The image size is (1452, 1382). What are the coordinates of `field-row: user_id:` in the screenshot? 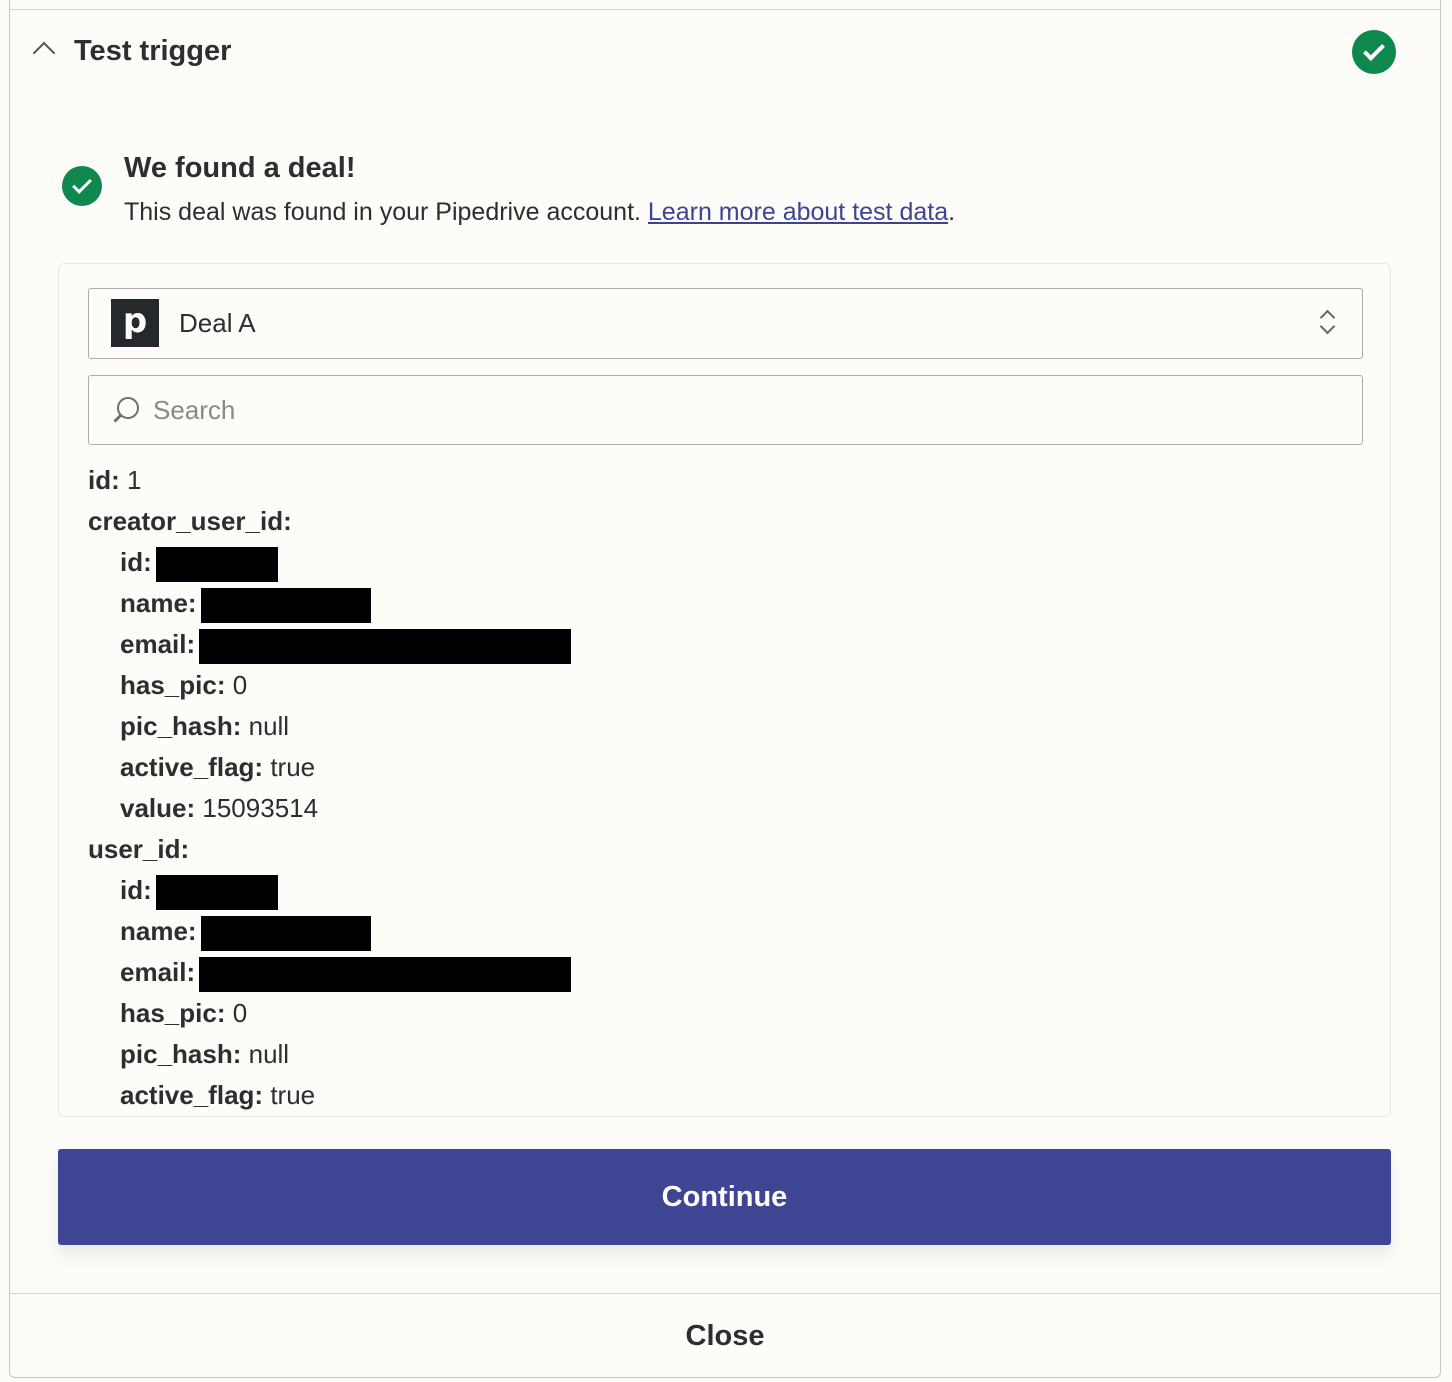 It's located at (729, 849).